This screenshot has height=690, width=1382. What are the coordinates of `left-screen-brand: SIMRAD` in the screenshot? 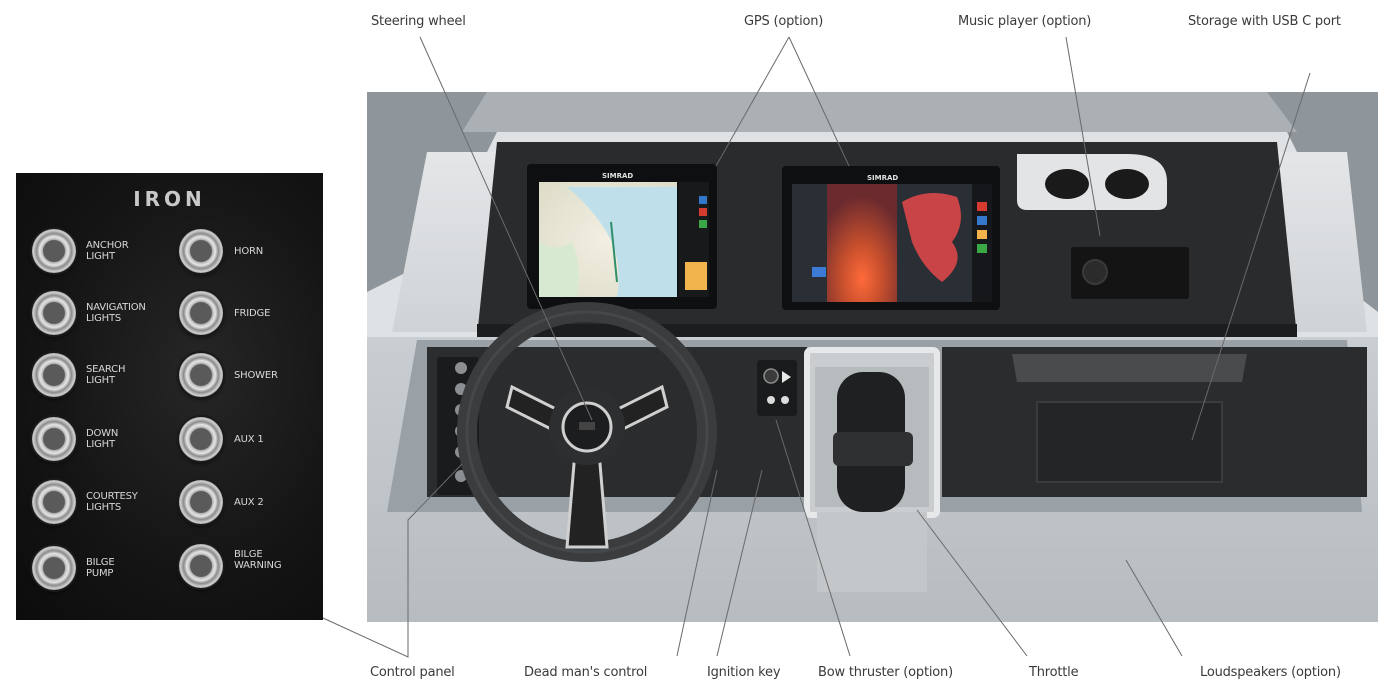 It's located at (617, 176).